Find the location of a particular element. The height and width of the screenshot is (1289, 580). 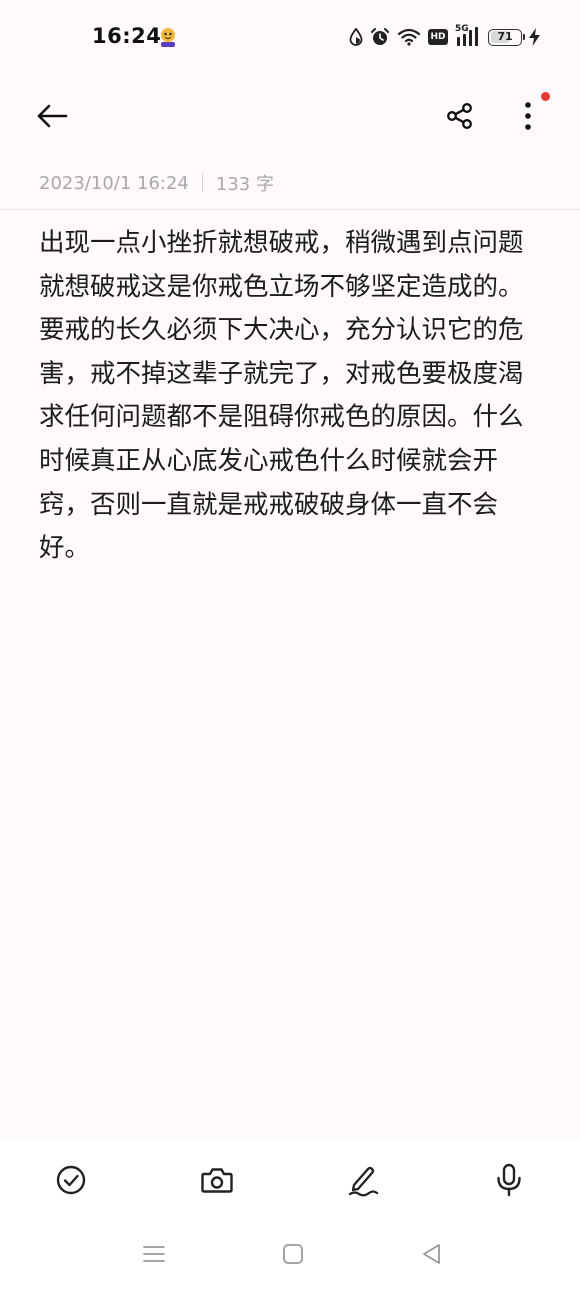

alarm-icon is located at coordinates (380, 37).